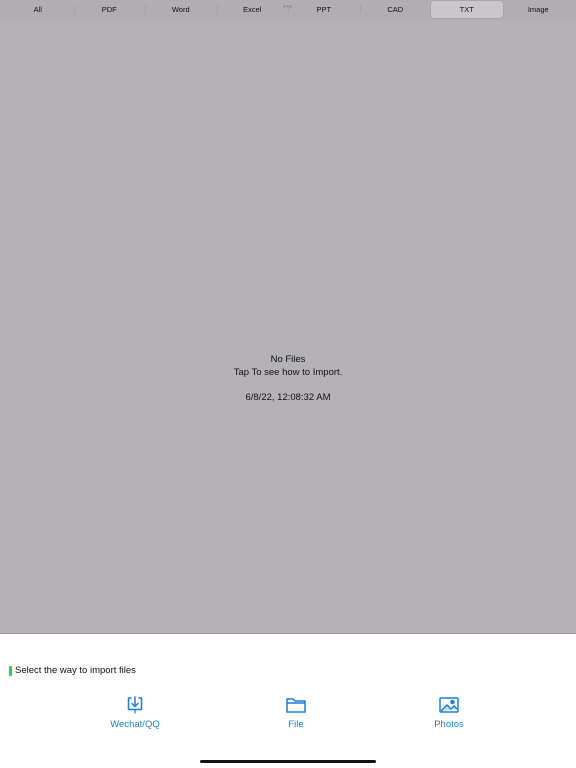 The width and height of the screenshot is (576, 768). Describe the element at coordinates (288, 397) in the screenshot. I see `timestamp: 6/8/22, 12:08:32 AM` at that location.